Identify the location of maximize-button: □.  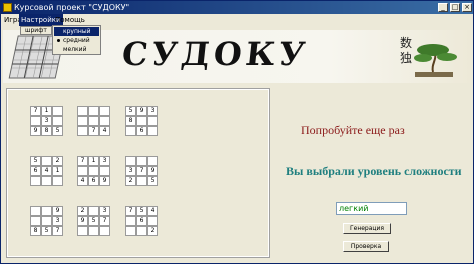
(455, 7).